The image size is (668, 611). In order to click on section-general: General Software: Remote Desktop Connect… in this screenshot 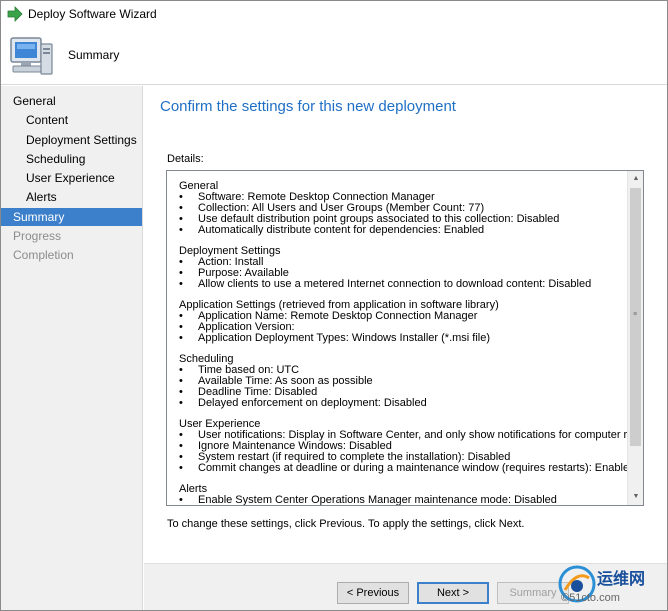, I will do `click(401, 209)`.